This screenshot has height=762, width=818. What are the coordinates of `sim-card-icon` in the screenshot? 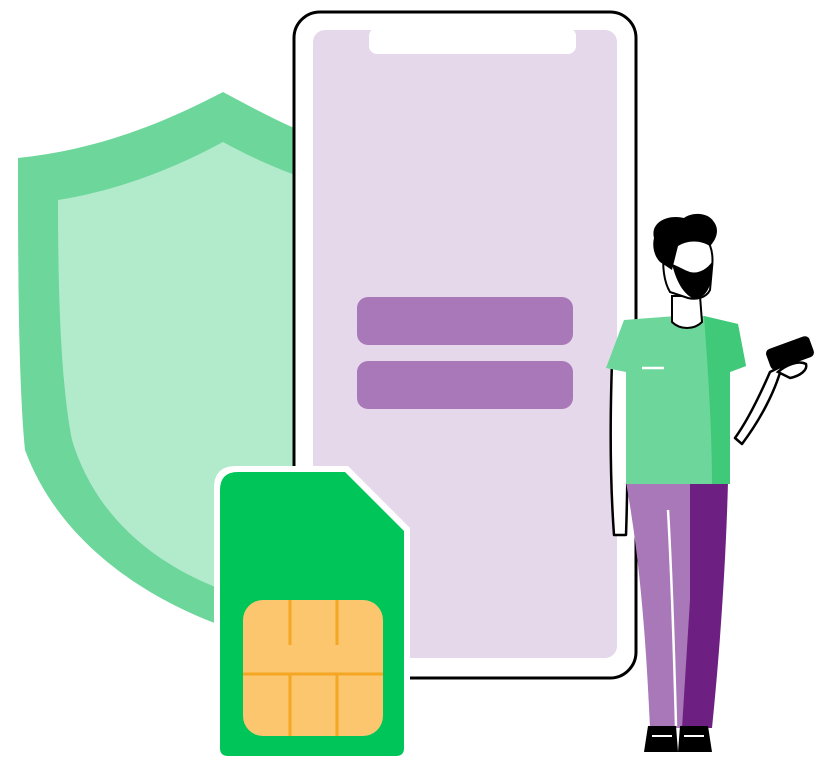 It's located at (312, 614).